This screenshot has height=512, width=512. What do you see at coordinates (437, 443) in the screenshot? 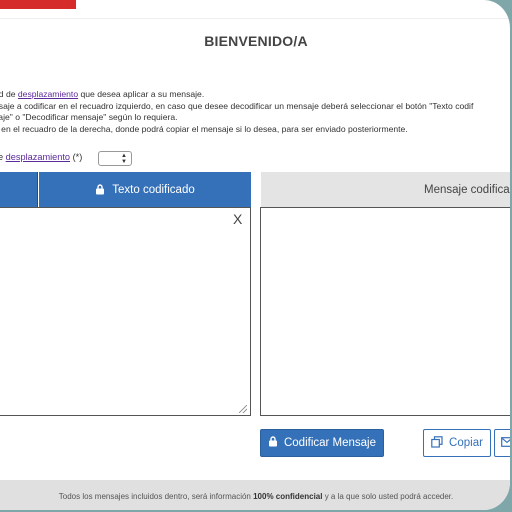
I see `copy-icon` at bounding box center [437, 443].